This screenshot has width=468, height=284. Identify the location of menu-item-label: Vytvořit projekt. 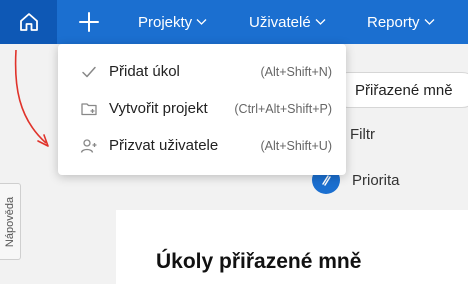
(158, 108).